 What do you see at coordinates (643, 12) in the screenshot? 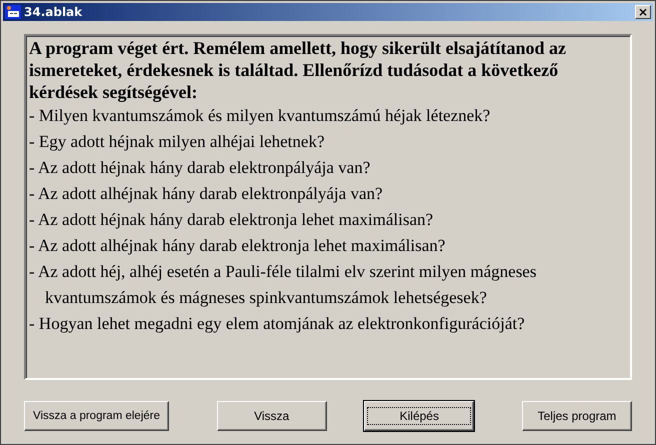
I see `close-button: ×` at bounding box center [643, 12].